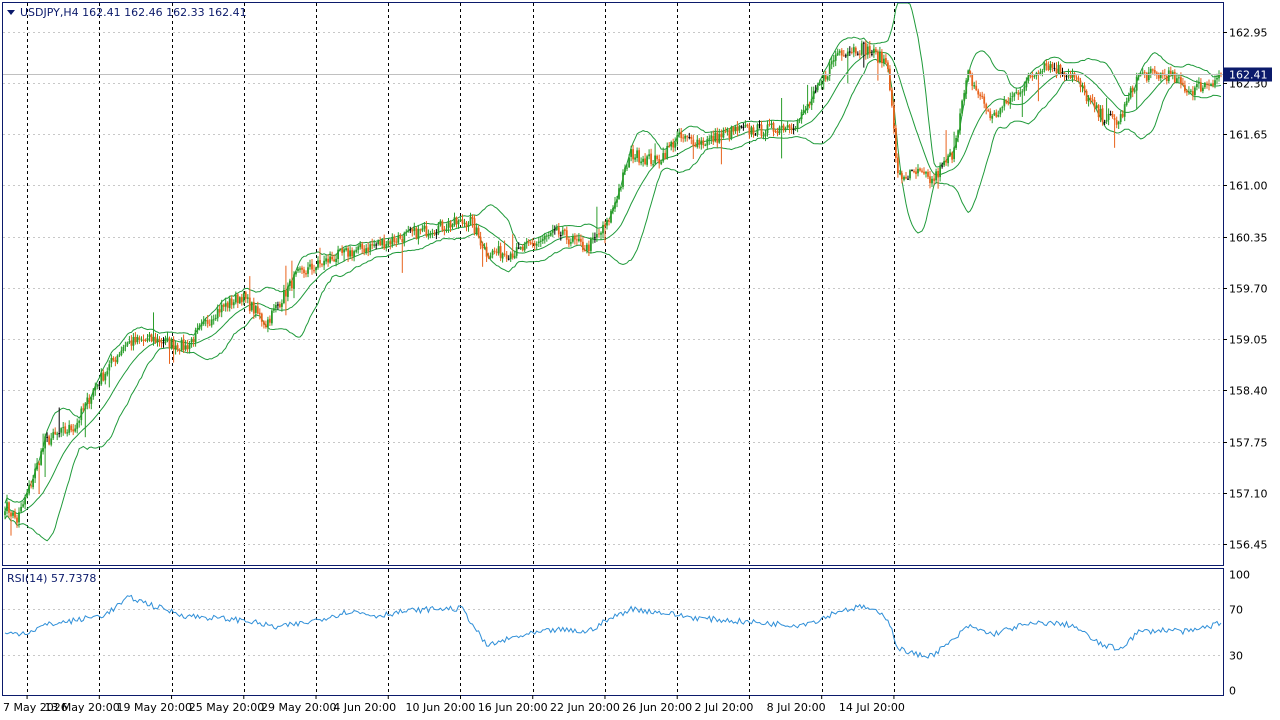  What do you see at coordinates (1236, 610) in the screenshot?
I see `rsi-level-label: 70` at bounding box center [1236, 610].